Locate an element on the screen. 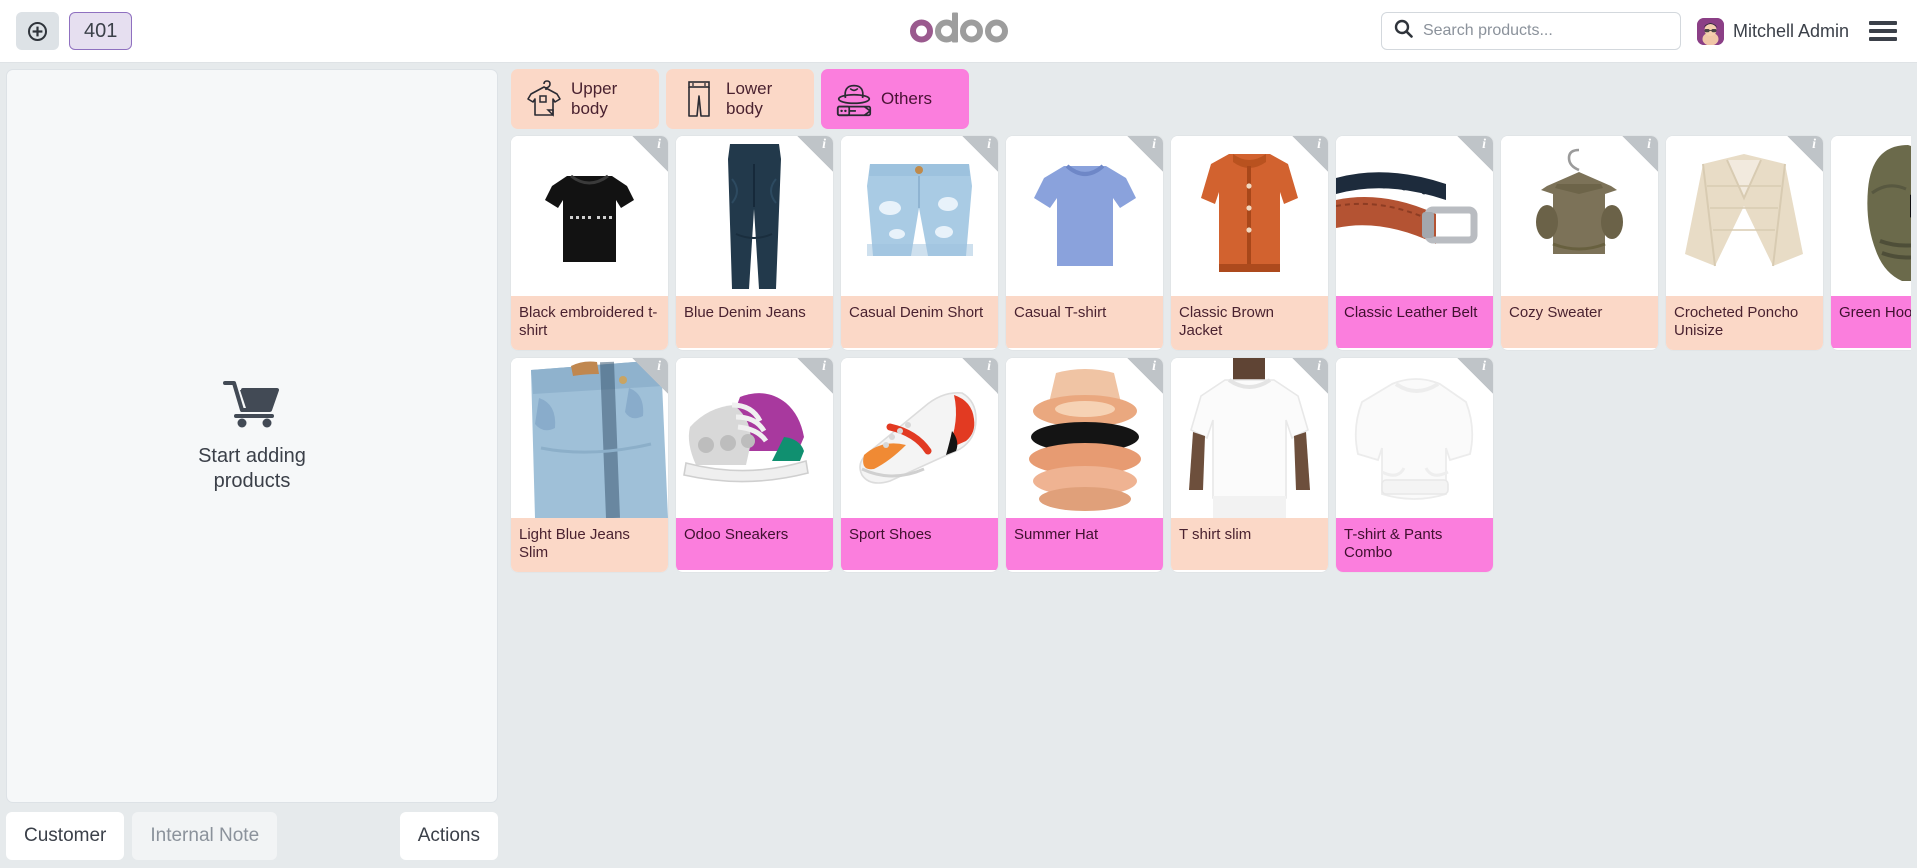 The image size is (1917, 868). tshirt-hanger-icon is located at coordinates (544, 99).